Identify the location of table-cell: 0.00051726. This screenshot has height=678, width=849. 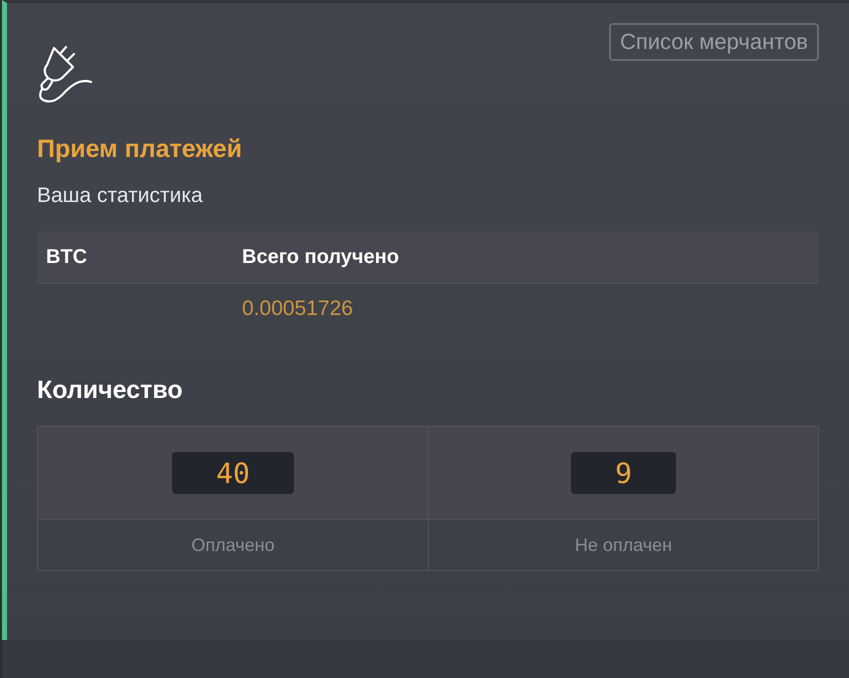
(526, 309).